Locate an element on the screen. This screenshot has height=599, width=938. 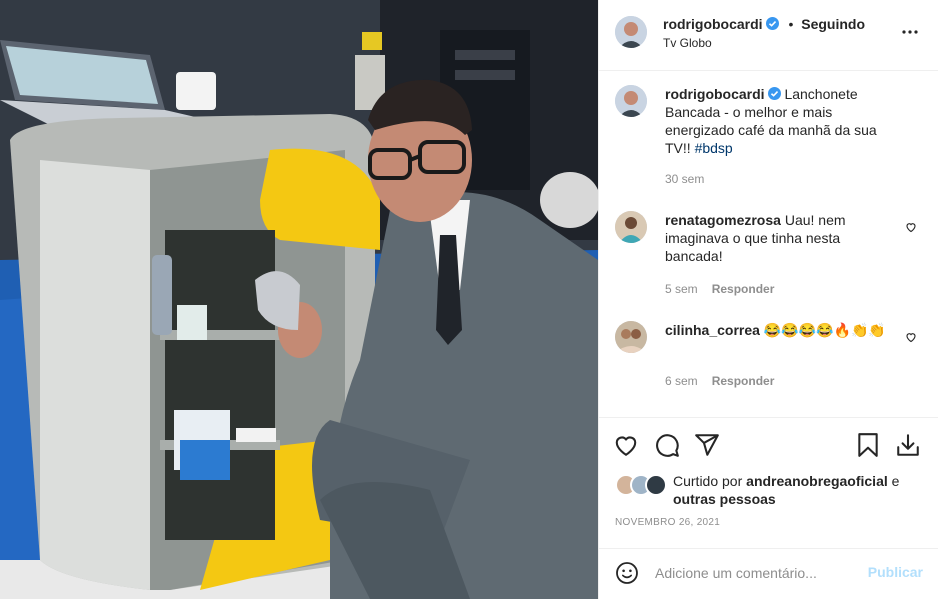
comment-username: renatagomezrosa is located at coordinates (723, 220).